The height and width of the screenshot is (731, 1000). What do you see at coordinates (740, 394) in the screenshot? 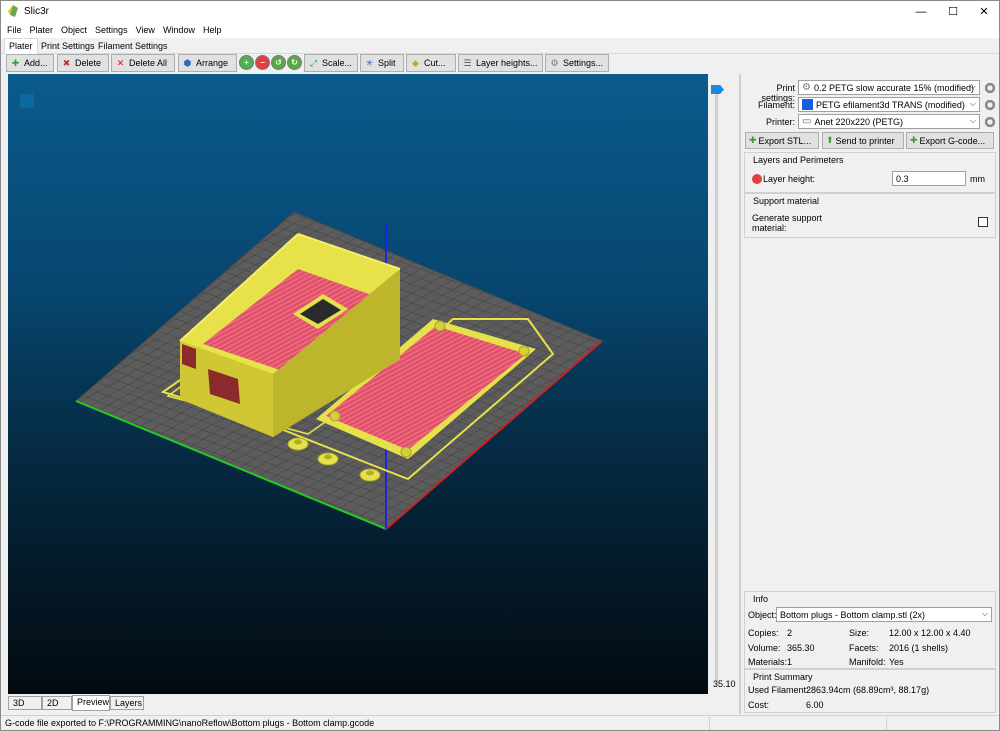
I see `panel-divider` at bounding box center [740, 394].